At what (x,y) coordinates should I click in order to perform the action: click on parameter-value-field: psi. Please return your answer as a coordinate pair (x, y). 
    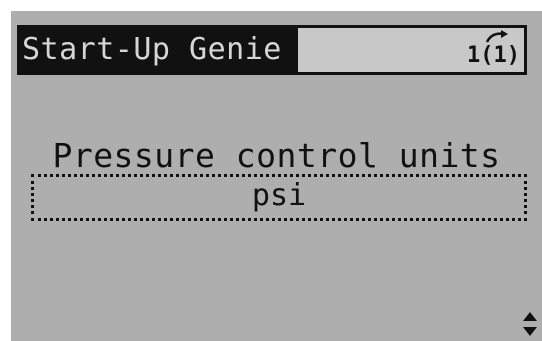
    Looking at the image, I should click on (279, 197).